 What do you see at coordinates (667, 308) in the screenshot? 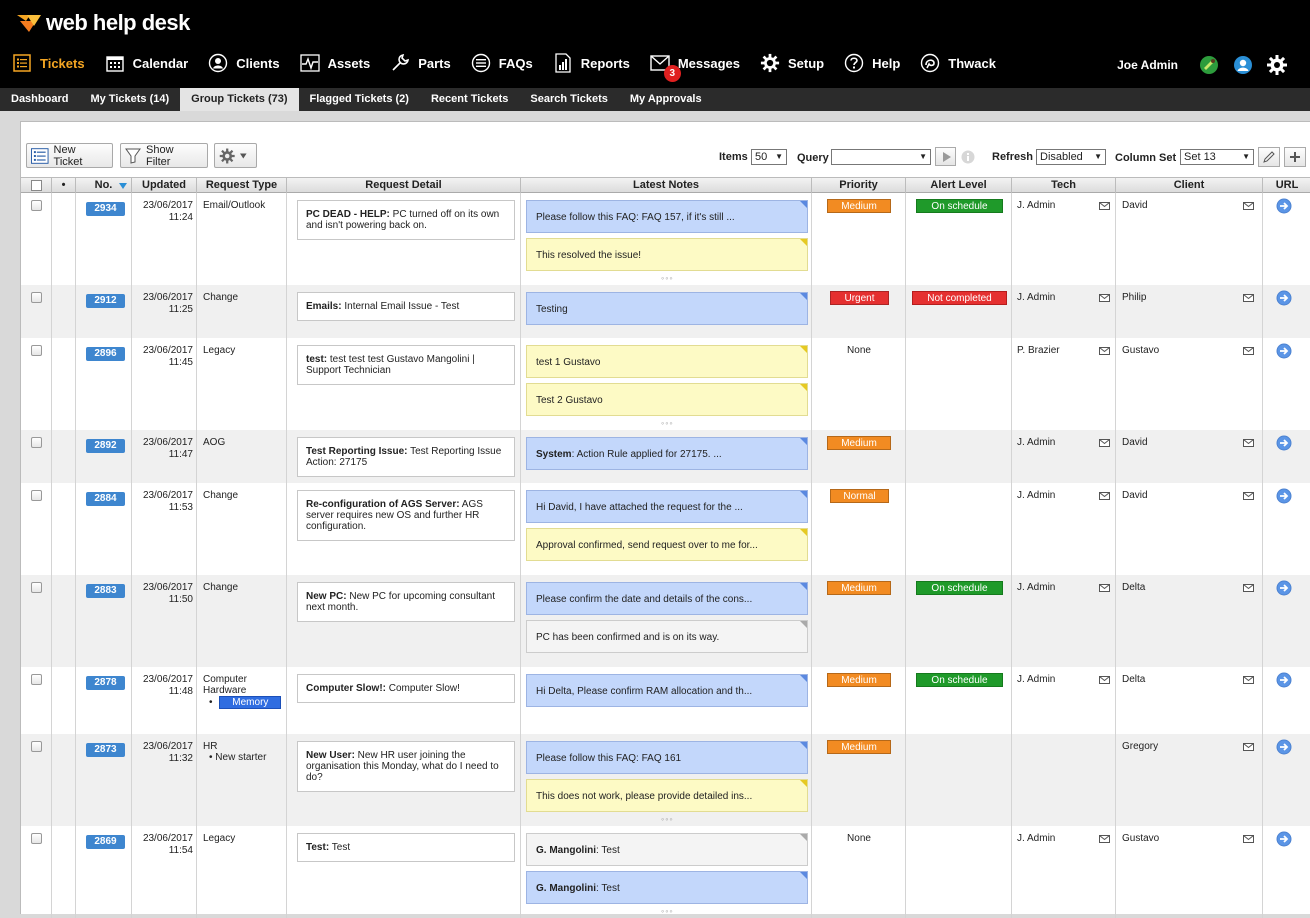
I see `latest-note: Testing` at bounding box center [667, 308].